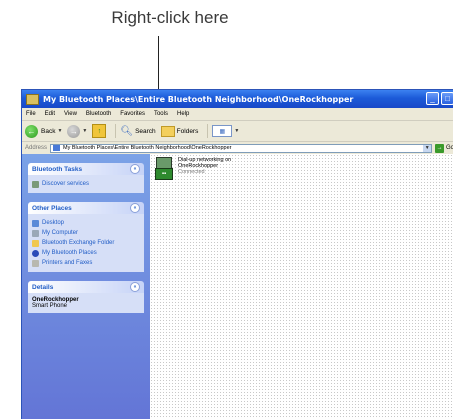 This screenshot has width=453, height=419. I want to click on details-title: Details, so click(43, 287).